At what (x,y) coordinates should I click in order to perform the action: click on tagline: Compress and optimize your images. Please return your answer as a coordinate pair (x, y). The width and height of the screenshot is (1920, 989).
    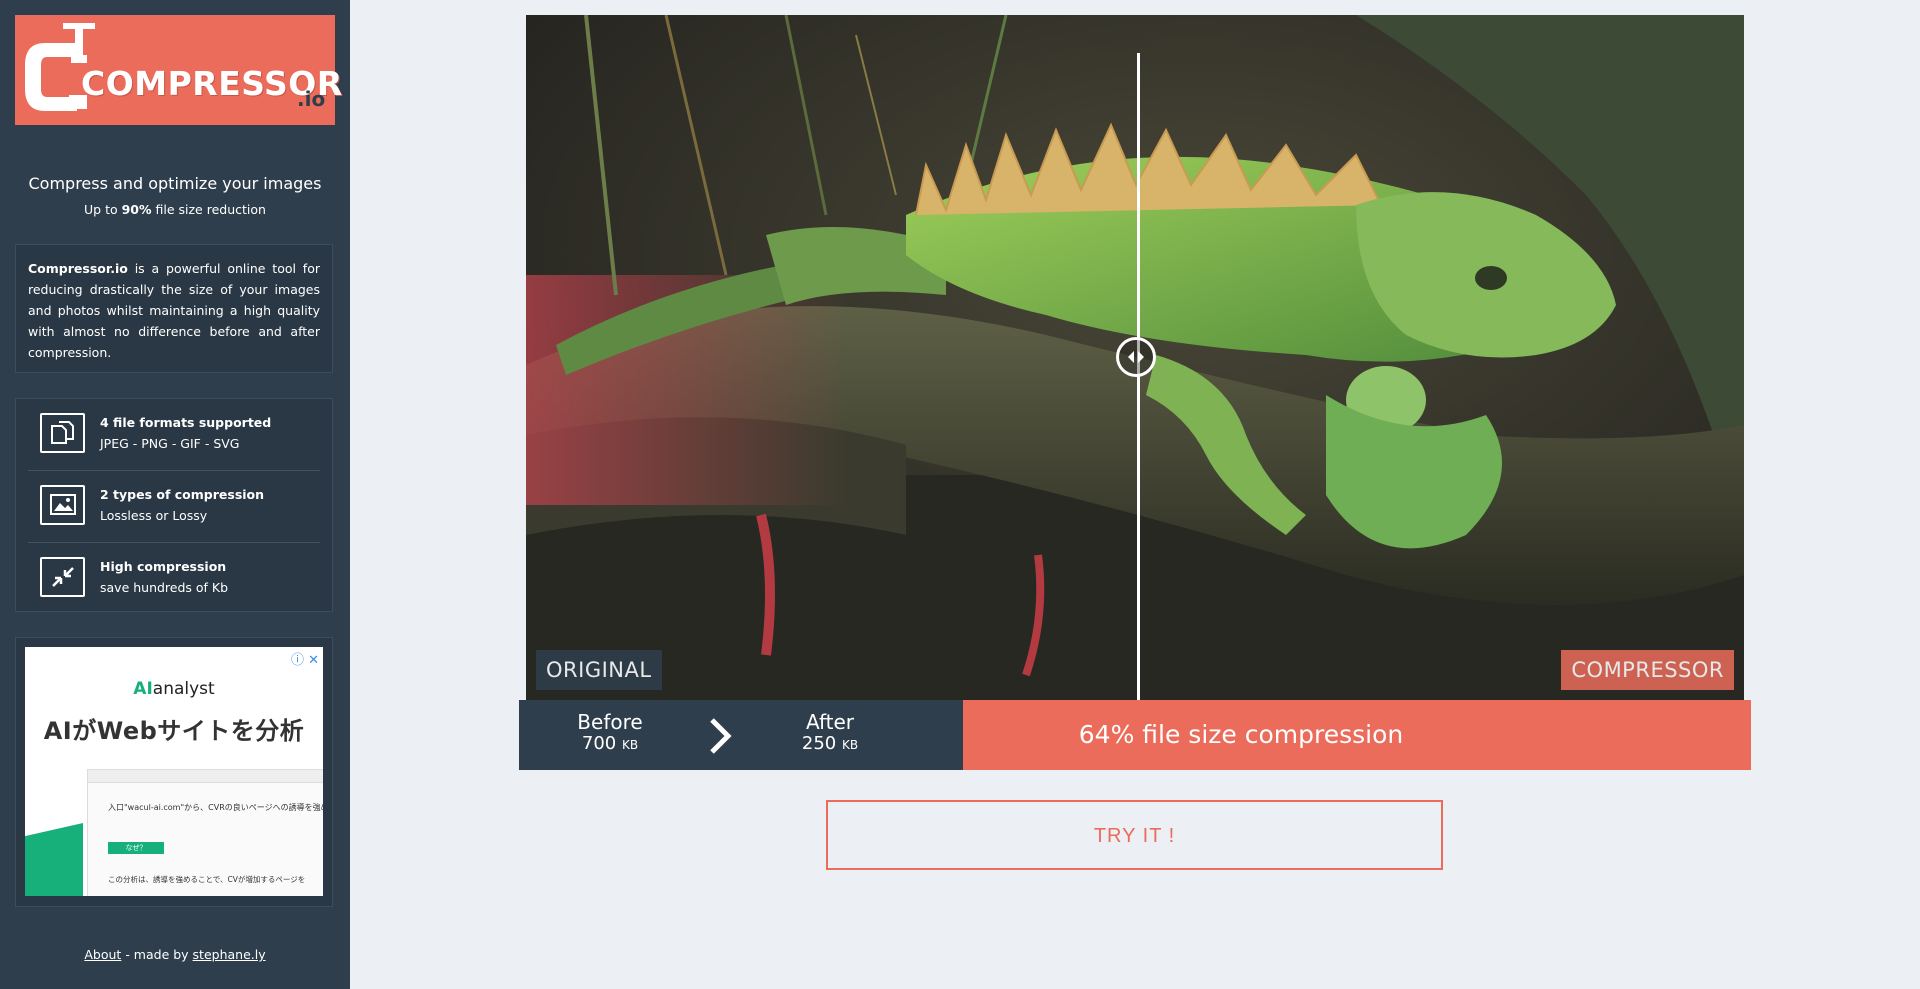
    Looking at the image, I should click on (175, 183).